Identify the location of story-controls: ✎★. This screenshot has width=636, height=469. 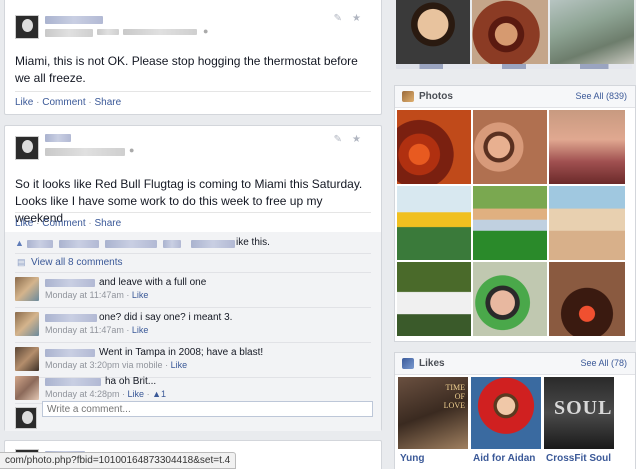
(352, 139).